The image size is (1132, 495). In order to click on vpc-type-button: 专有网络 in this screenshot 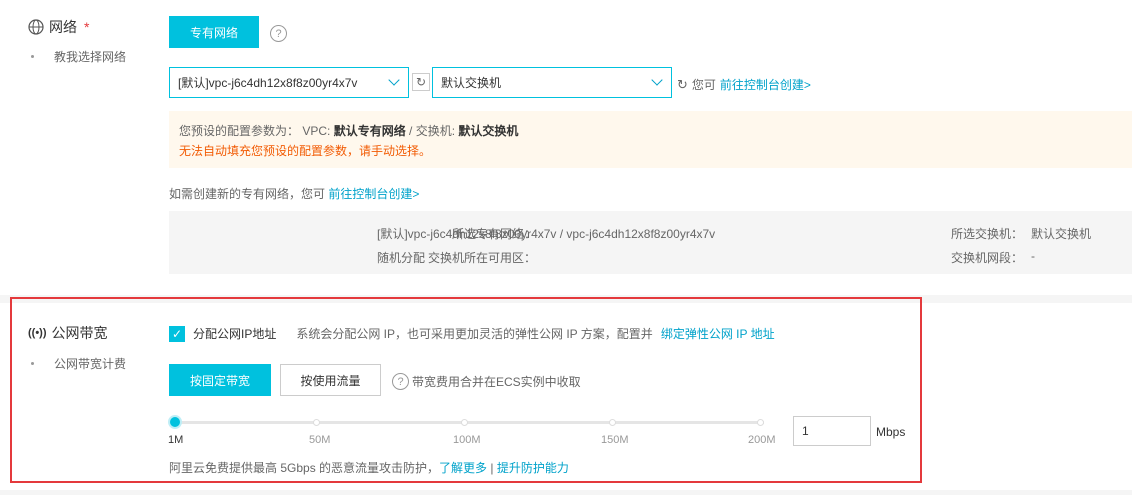, I will do `click(214, 32)`.